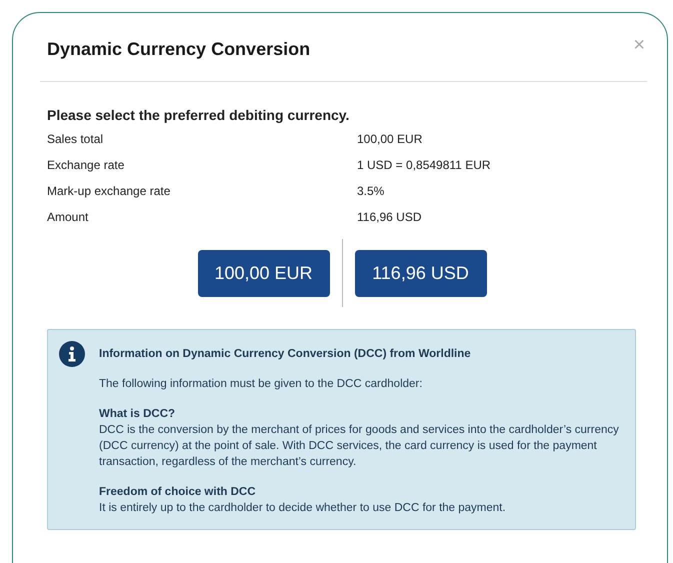 The height and width of the screenshot is (563, 673). Describe the element at coordinates (72, 354) in the screenshot. I see `info-icon` at that location.